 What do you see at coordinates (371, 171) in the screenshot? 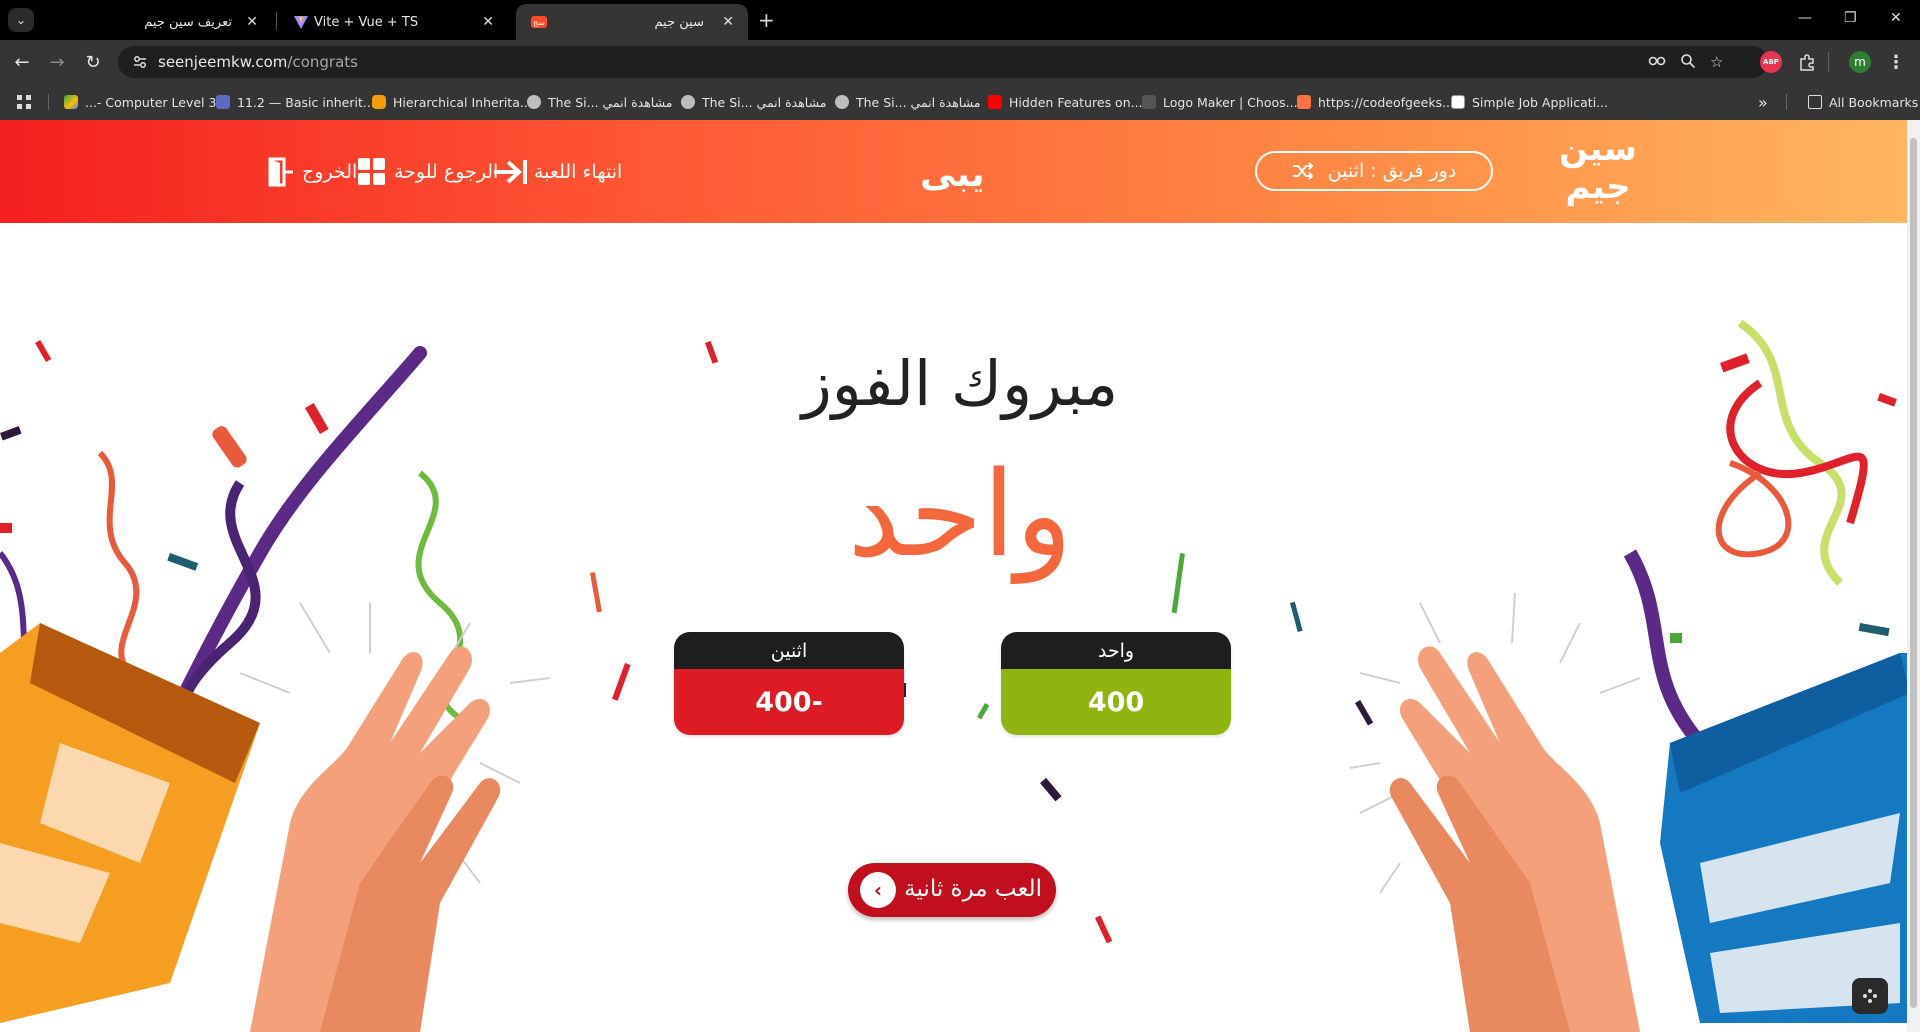
I see `grid-board-icon` at bounding box center [371, 171].